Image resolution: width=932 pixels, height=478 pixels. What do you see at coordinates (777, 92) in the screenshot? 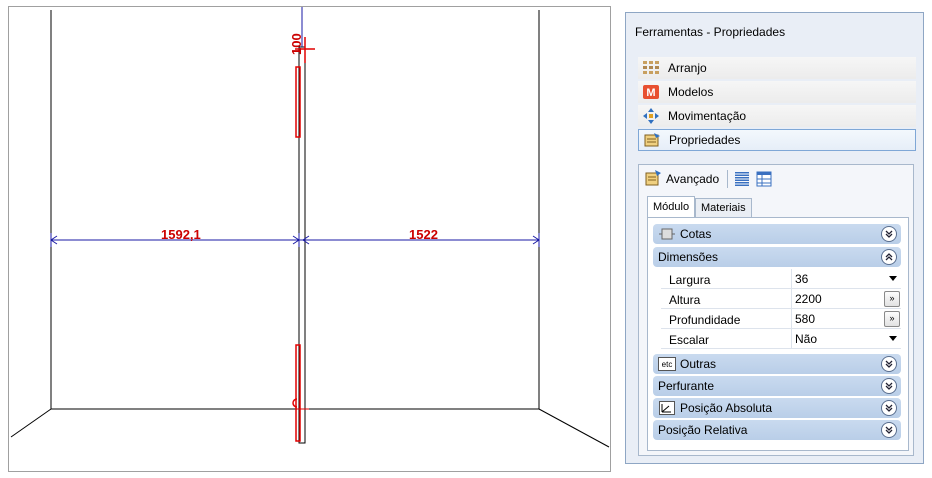
I see `category-modelos: M Modelos` at bounding box center [777, 92].